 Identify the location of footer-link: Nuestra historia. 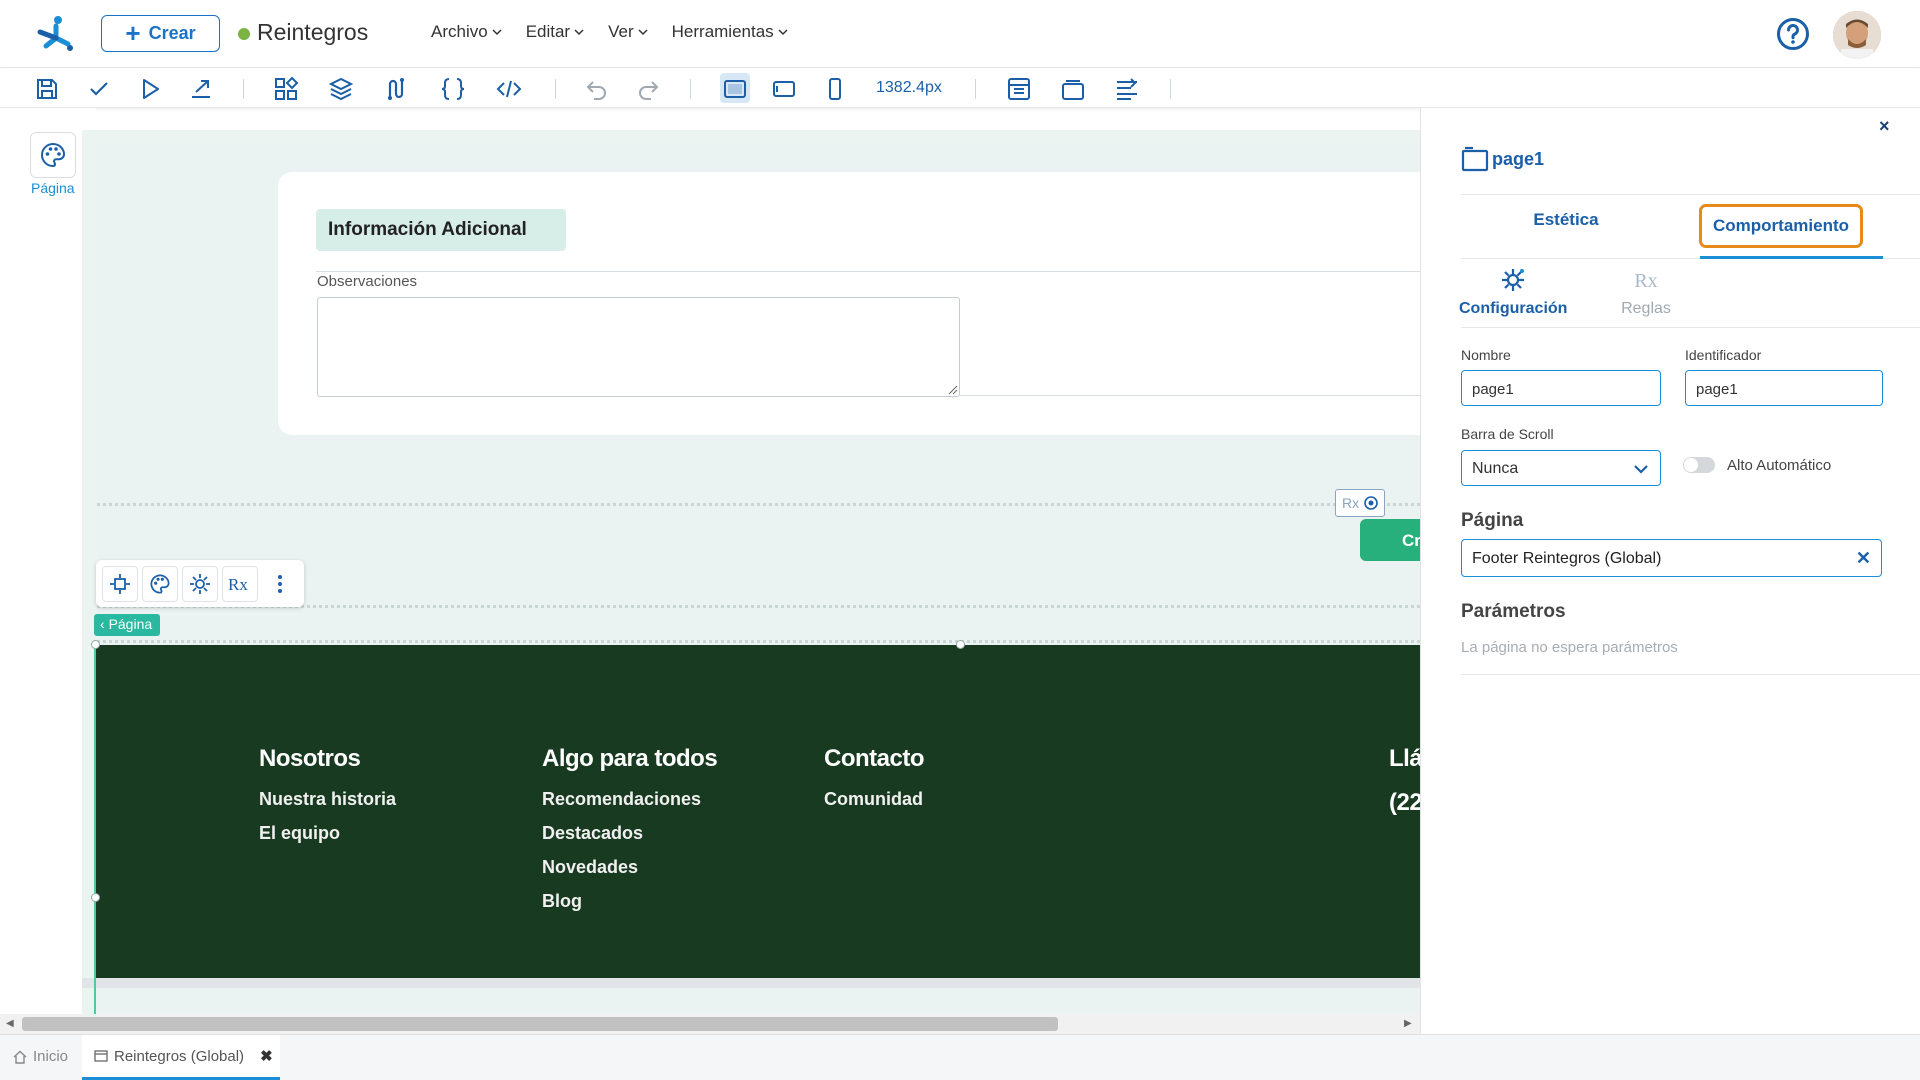
(327, 799).